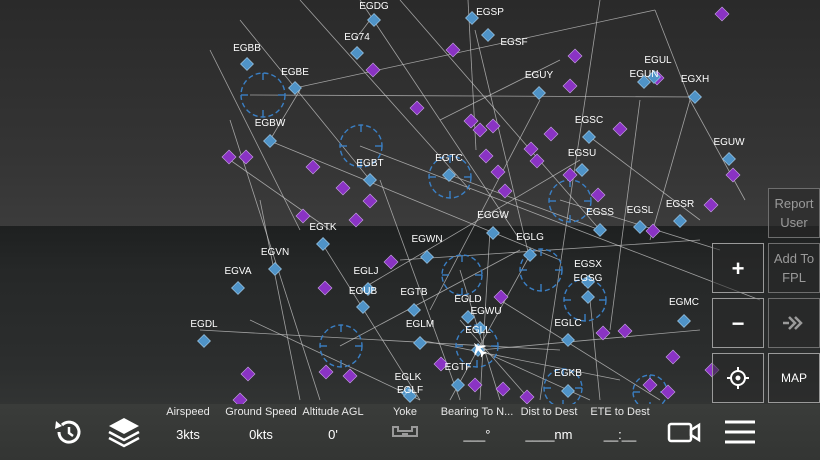  What do you see at coordinates (588, 264) in the screenshot?
I see `airport-code-label: EGSX` at bounding box center [588, 264].